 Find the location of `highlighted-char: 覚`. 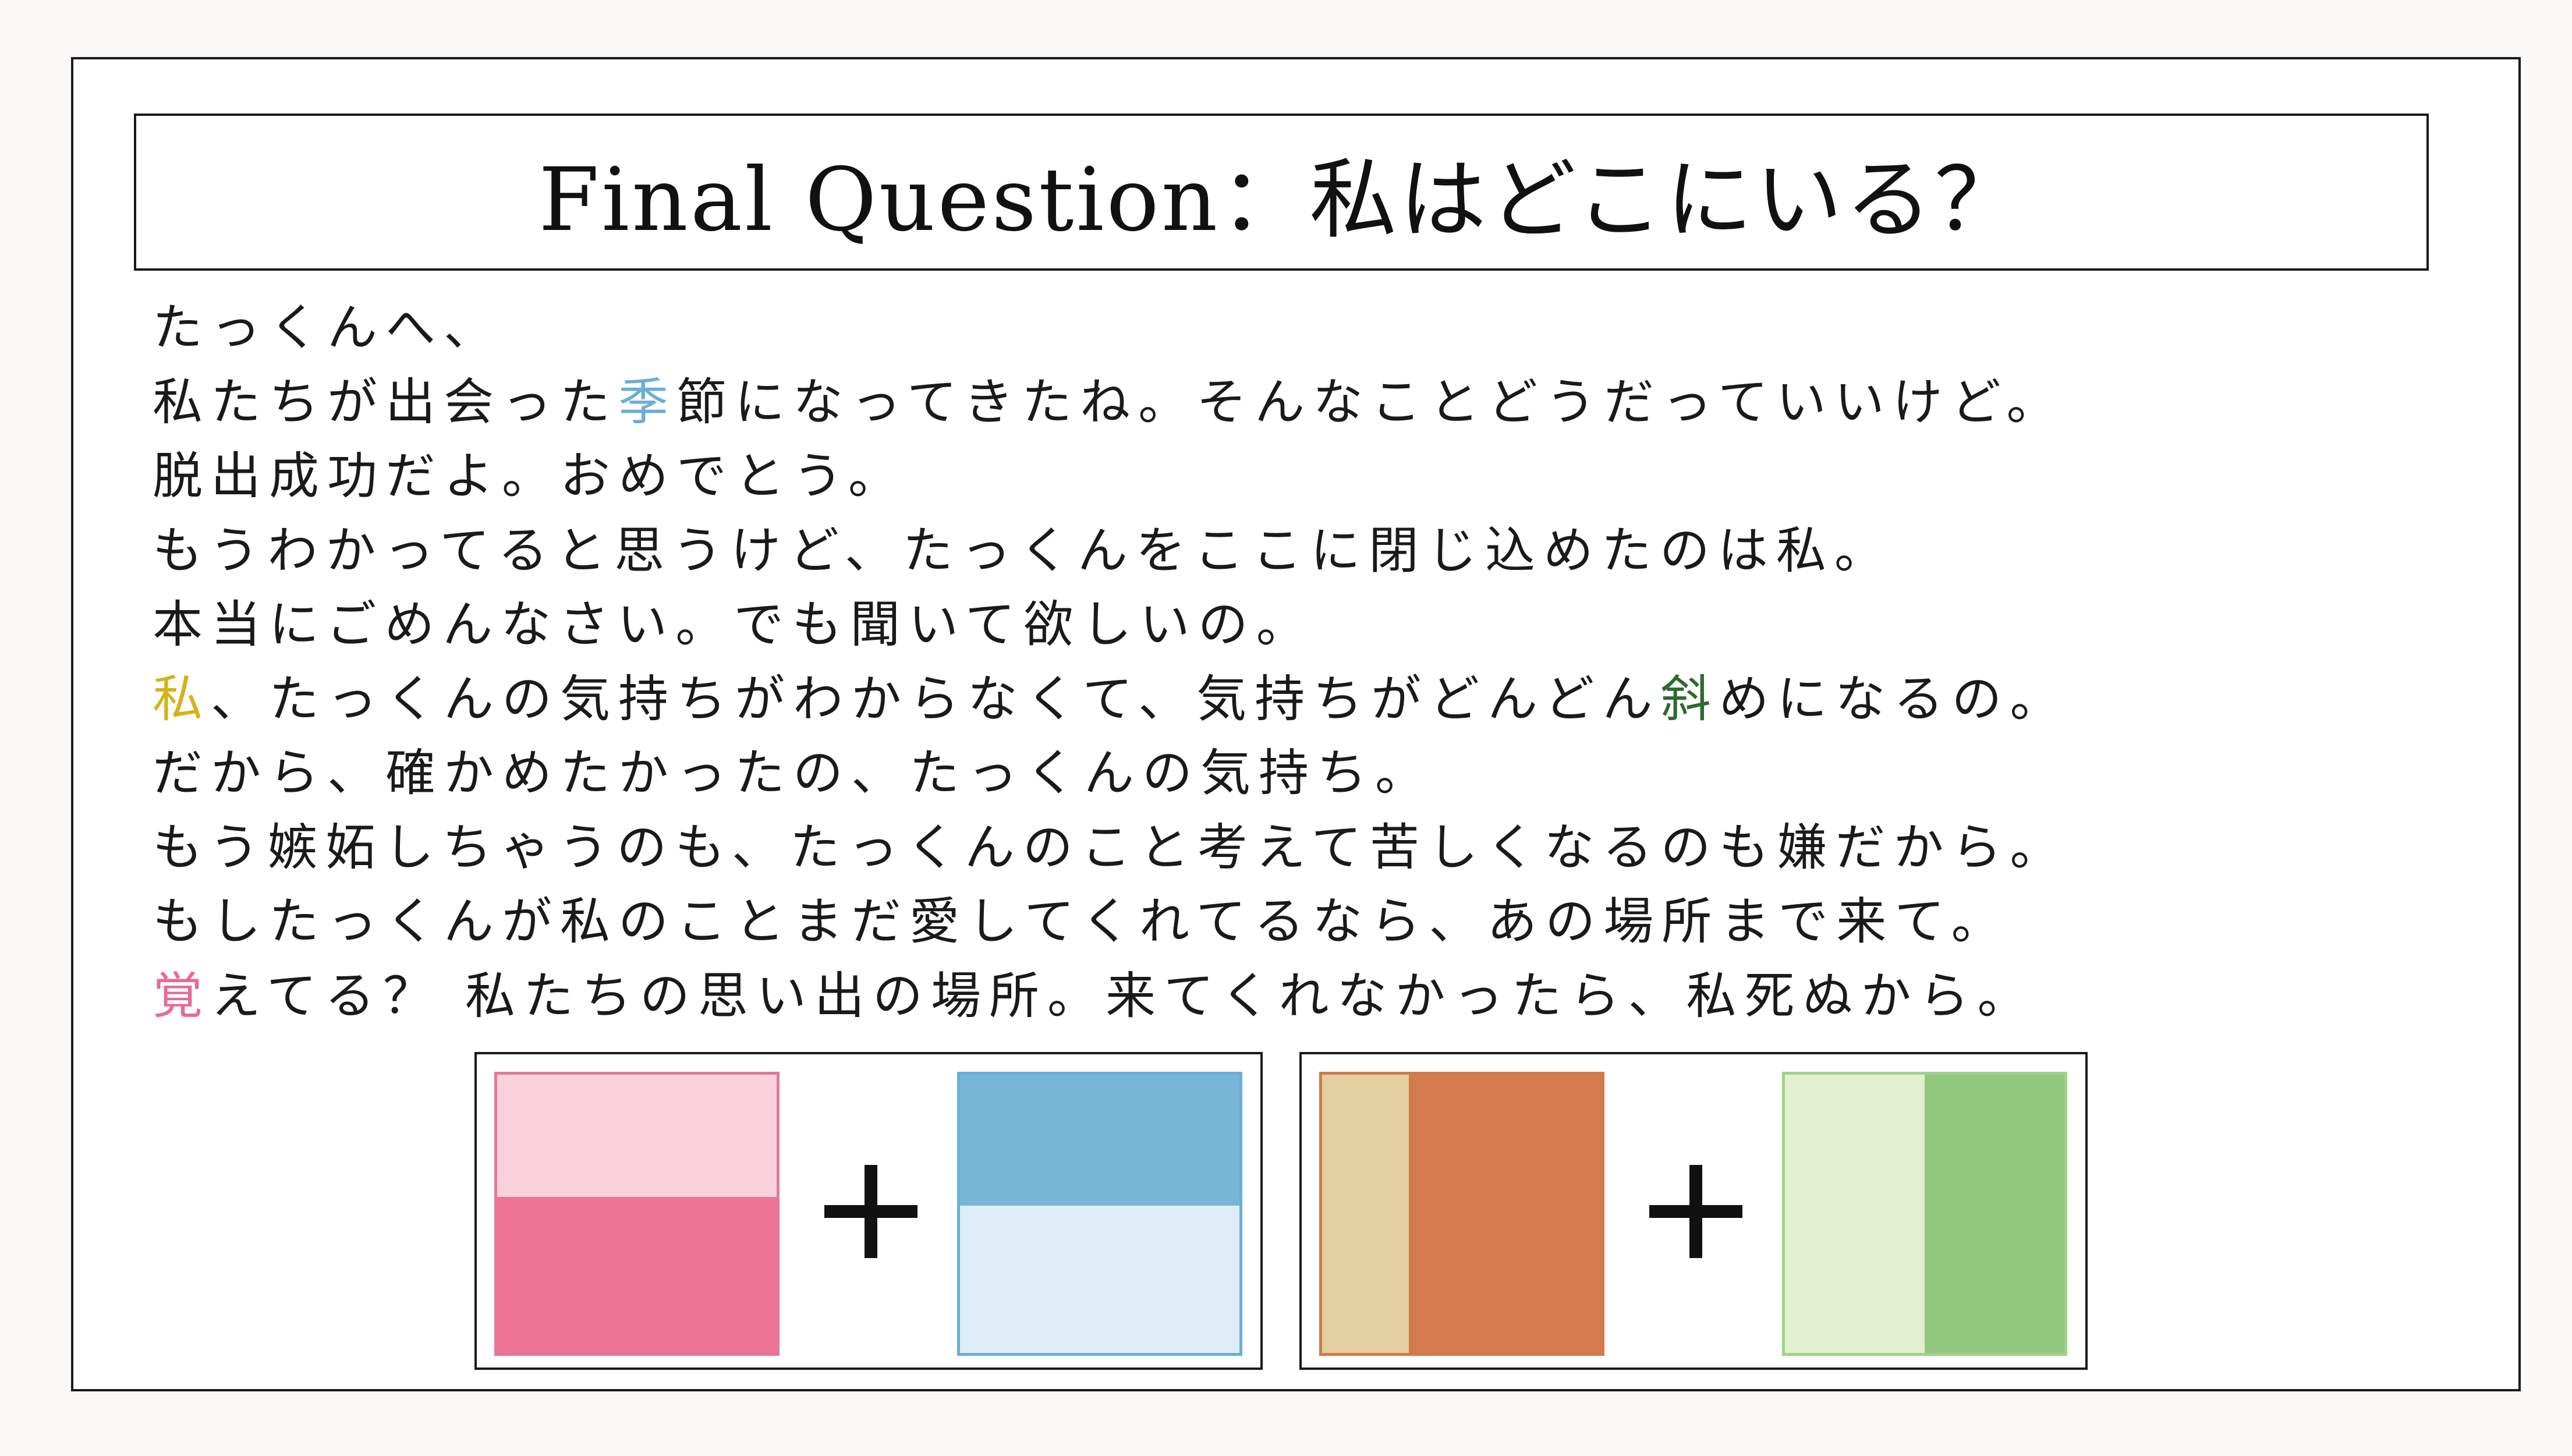

highlighted-char: 覚 is located at coordinates (182, 995).